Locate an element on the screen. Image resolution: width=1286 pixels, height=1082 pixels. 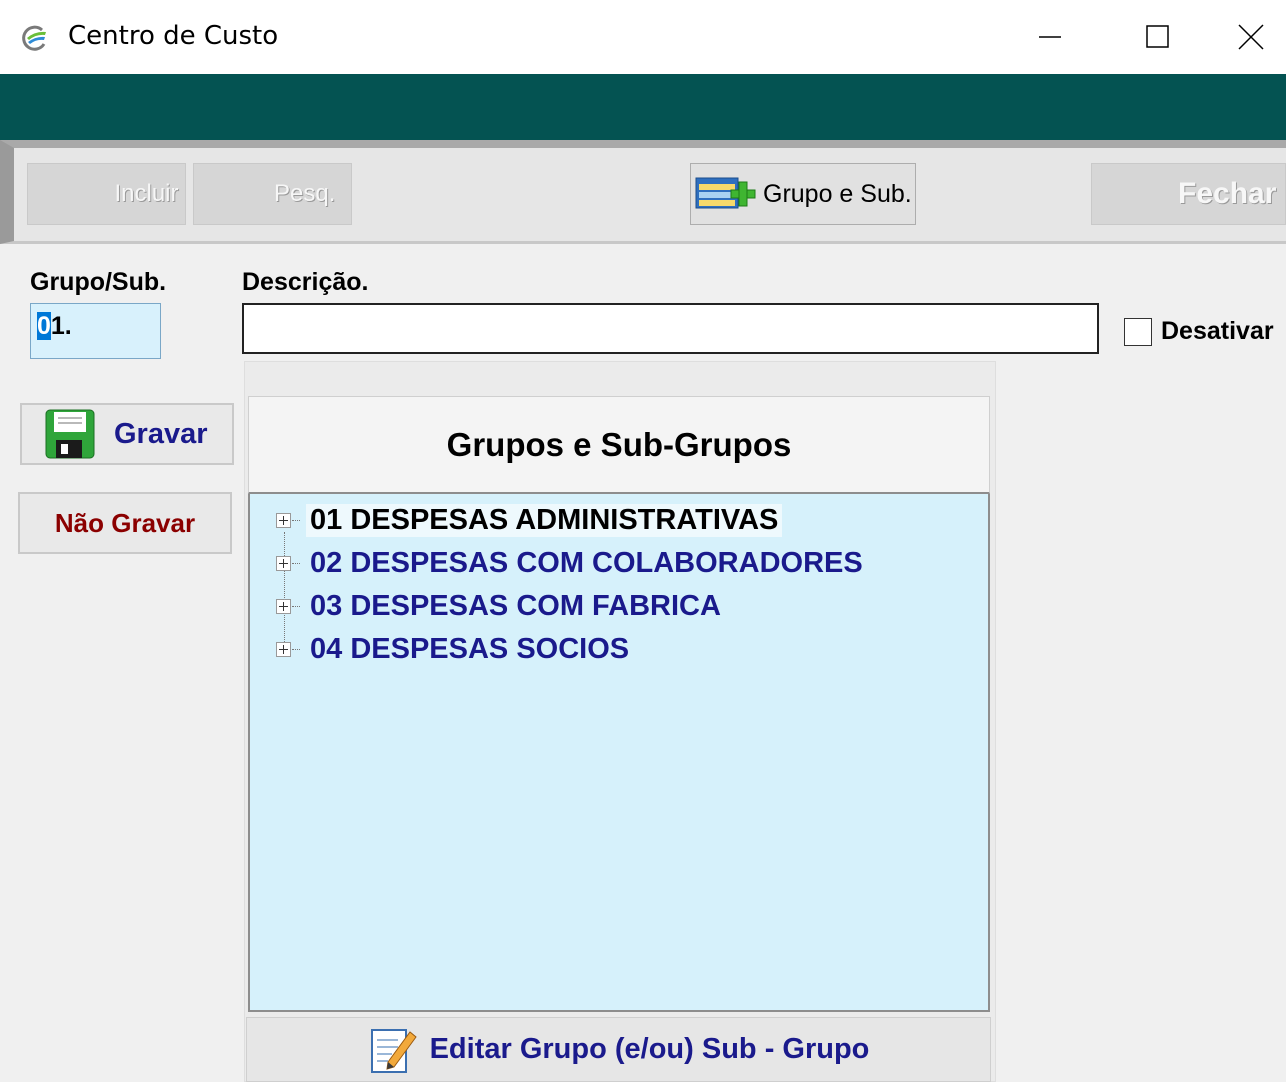
minimize-button is located at coordinates (1050, 37).